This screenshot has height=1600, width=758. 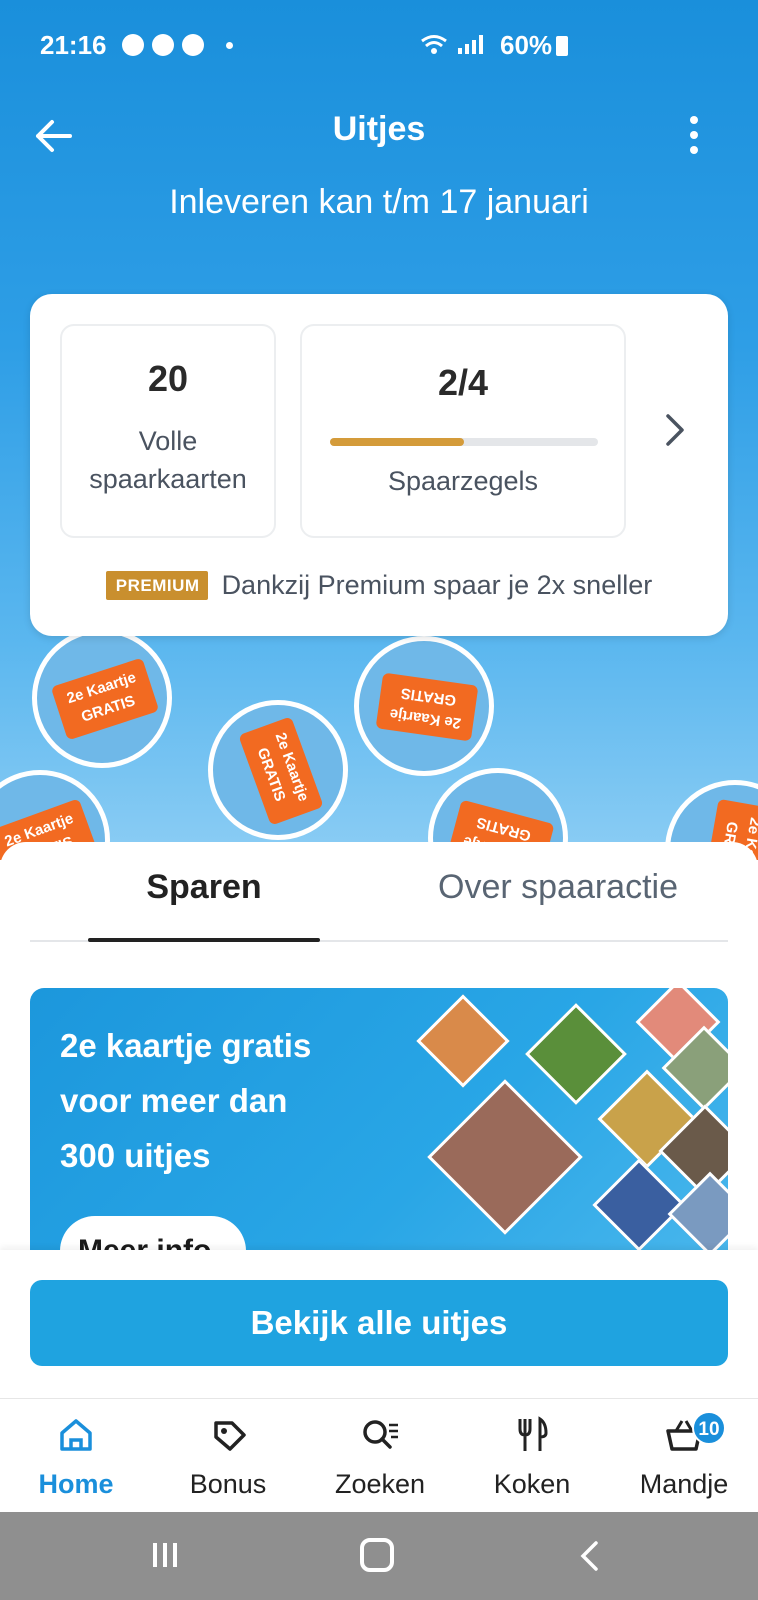 I want to click on stamps-count: 2/4, so click(x=463, y=382).